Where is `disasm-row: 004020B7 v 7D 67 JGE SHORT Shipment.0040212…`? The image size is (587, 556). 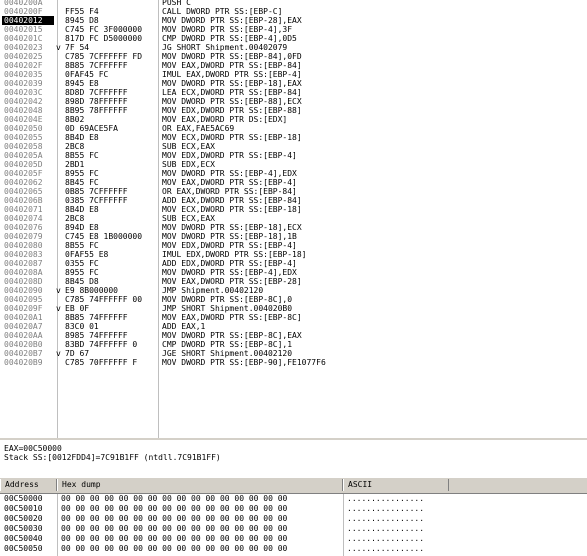 disasm-row: 004020B7 v 7D 67 JGE SHORT Shipment.0040212… is located at coordinates (293, 353).